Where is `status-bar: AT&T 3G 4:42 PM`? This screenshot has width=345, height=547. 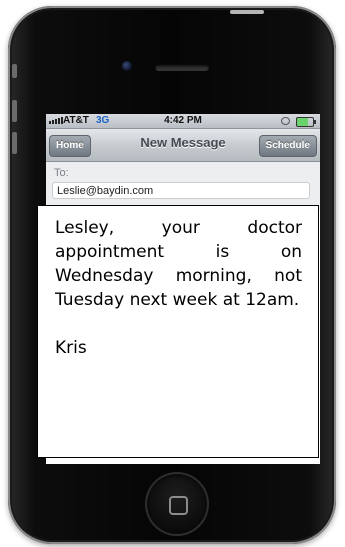
status-bar: AT&T 3G 4:42 PM is located at coordinates (183, 121).